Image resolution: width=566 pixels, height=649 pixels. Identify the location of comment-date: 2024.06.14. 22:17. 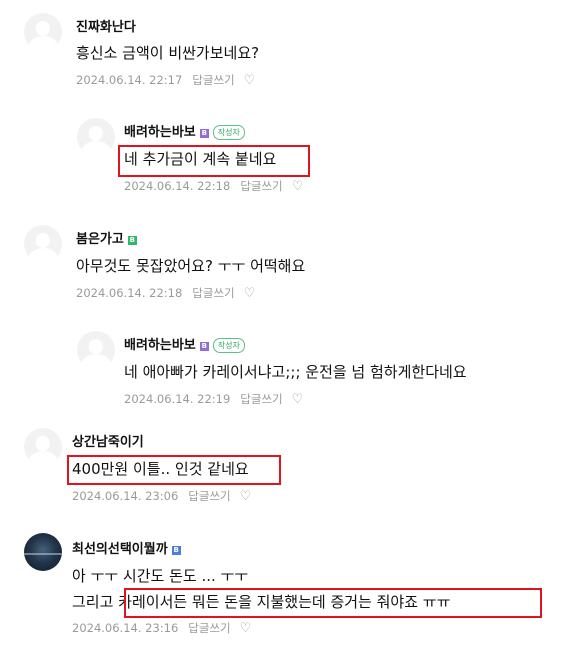
(129, 80).